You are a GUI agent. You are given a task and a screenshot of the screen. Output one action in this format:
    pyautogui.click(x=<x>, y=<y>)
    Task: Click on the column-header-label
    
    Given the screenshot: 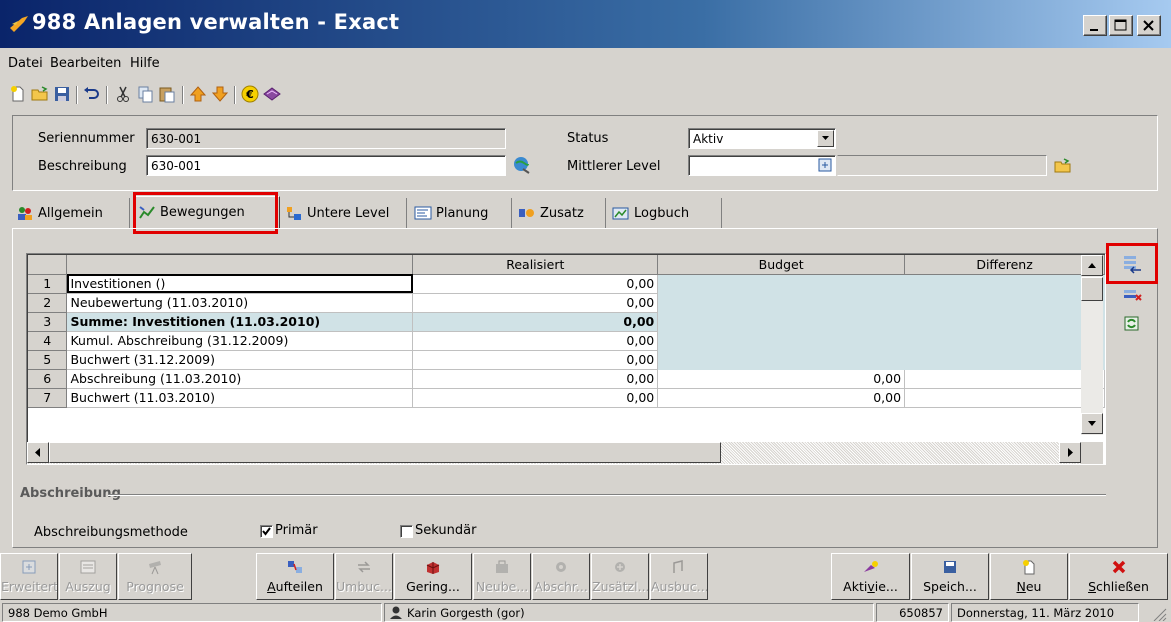 What is the action you would take?
    pyautogui.click(x=240, y=265)
    